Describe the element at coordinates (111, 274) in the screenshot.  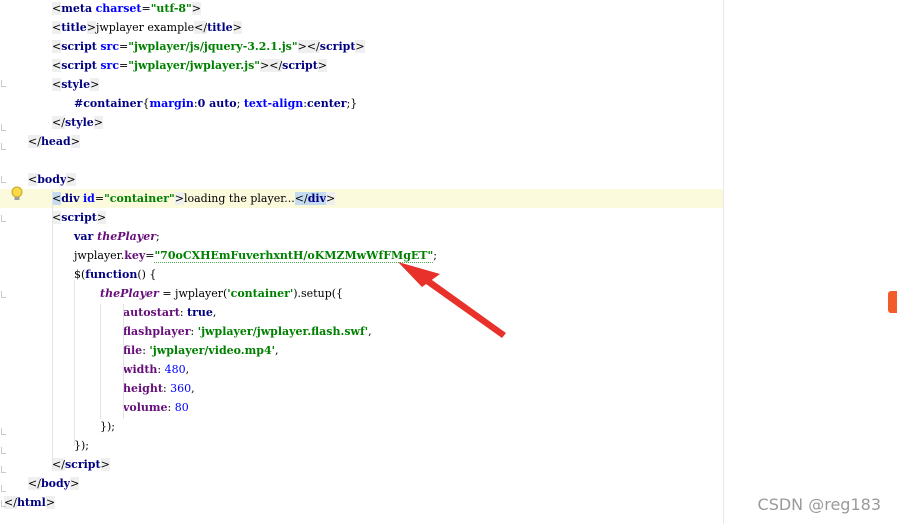
I see `code-token: function` at that location.